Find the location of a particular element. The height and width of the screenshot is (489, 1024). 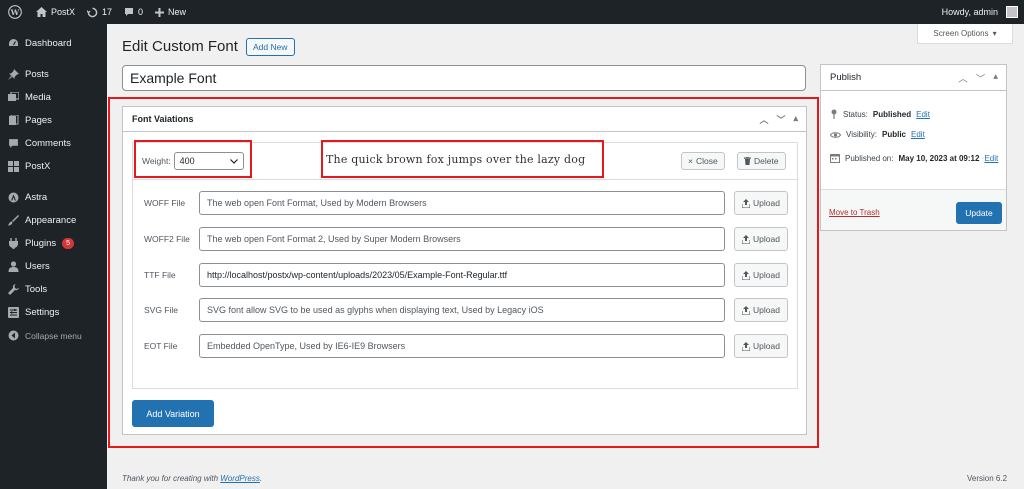

published-on-row: Published on: May 10, 2023 at 09:12 Edit is located at coordinates (914, 158).